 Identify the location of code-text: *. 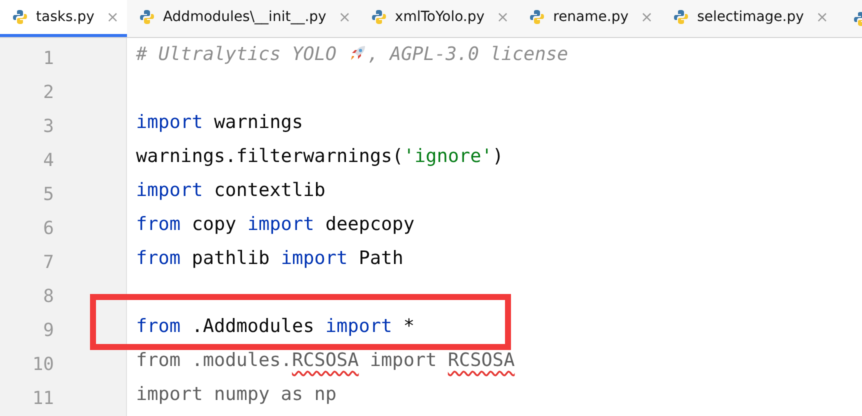
(408, 326).